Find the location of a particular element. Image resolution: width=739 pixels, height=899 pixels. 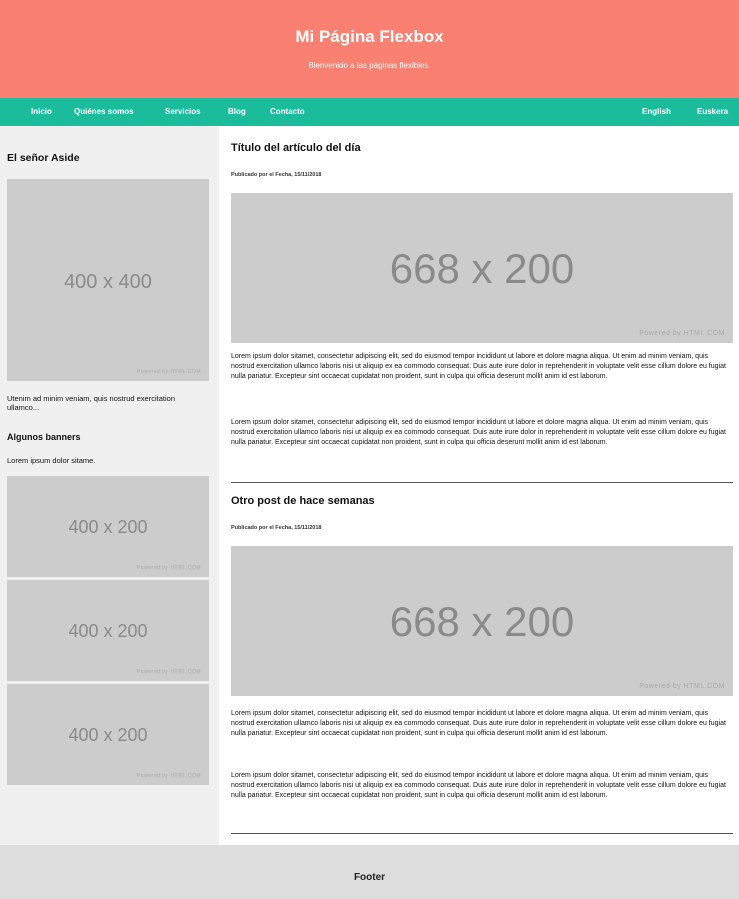

article-2-image-credit: Powered by HTML.COM is located at coordinates (682, 686).